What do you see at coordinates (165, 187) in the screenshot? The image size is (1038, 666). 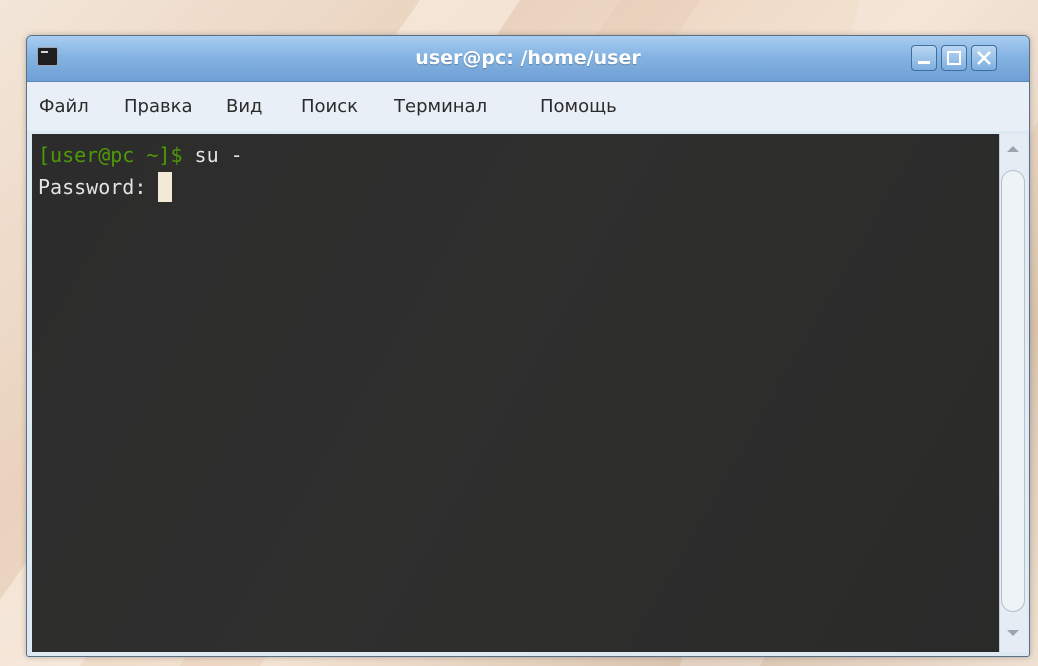 I see `text-cursor` at bounding box center [165, 187].